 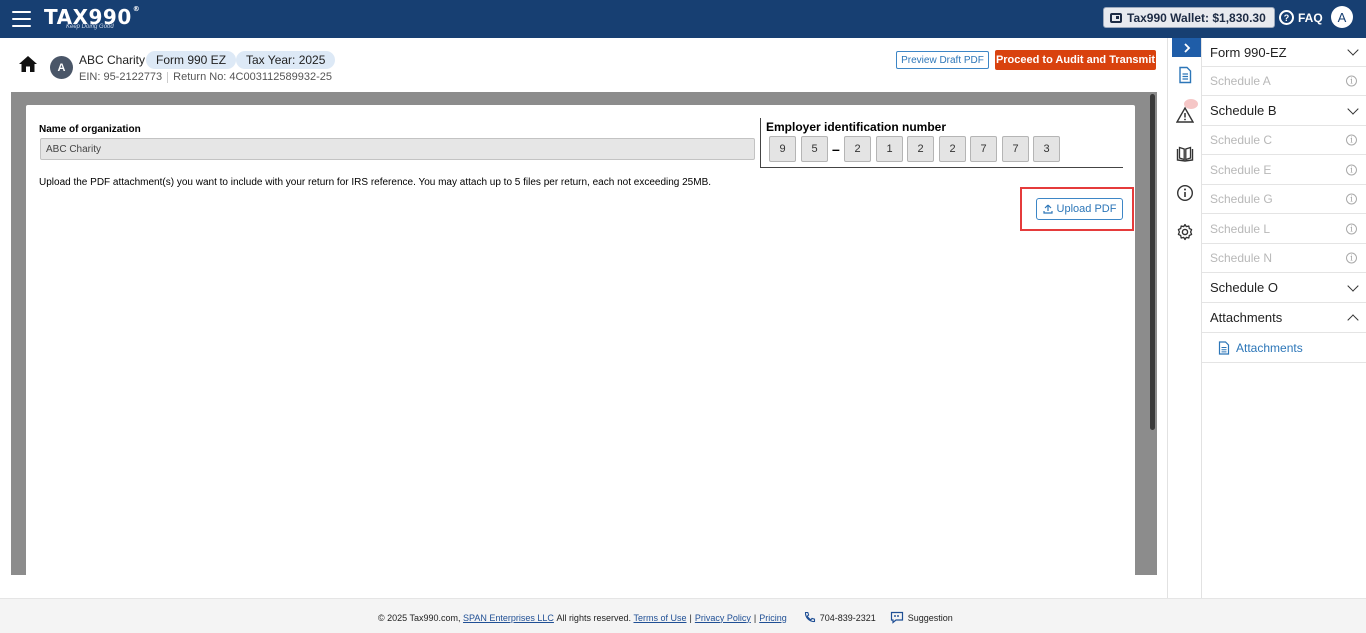 I want to click on collapse-toggle, so click(x=1186, y=47).